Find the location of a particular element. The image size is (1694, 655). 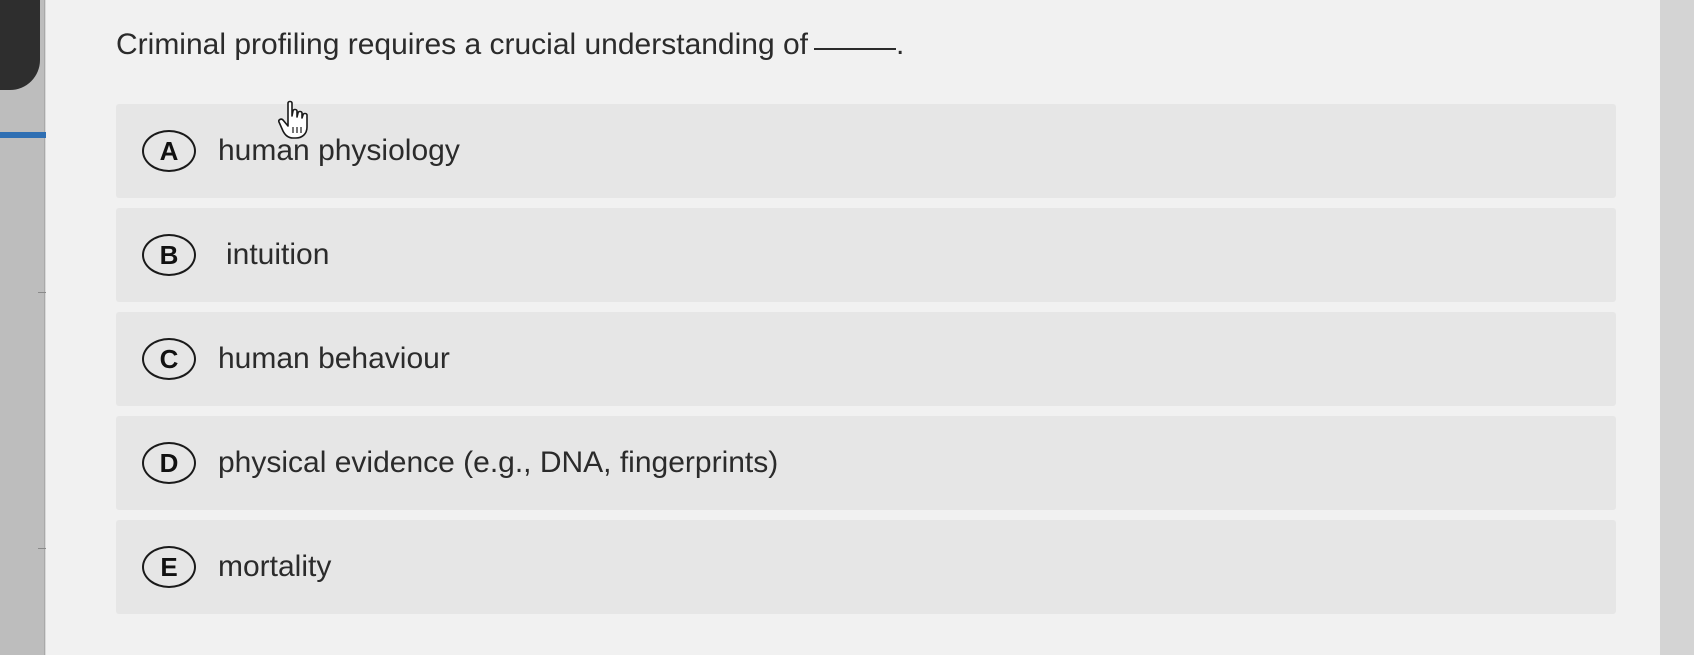

option-label: human physiology is located at coordinates (339, 150).